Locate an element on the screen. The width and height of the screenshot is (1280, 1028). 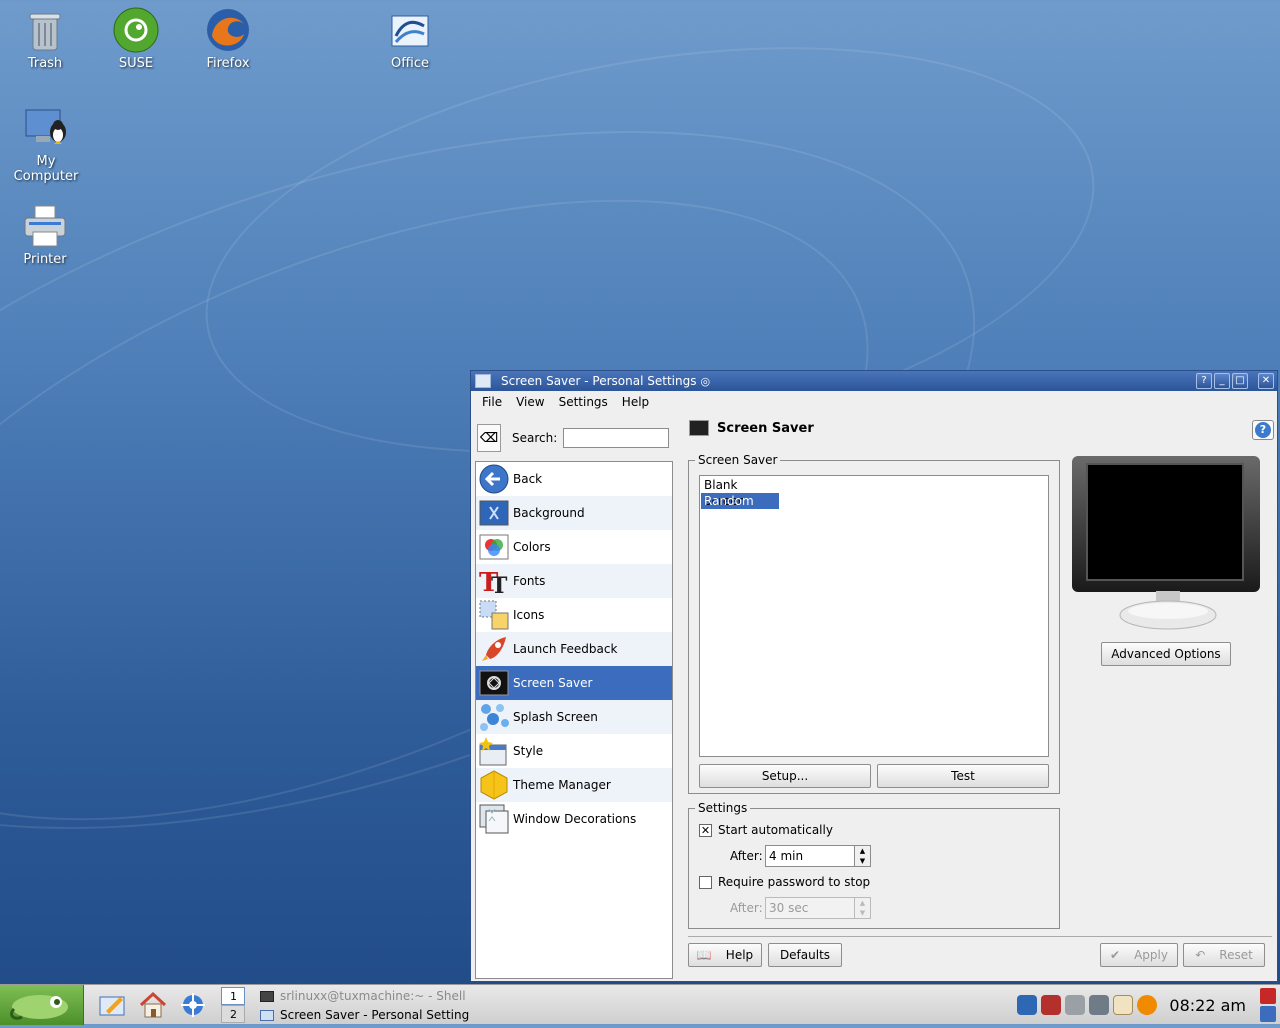
search-row: ⌫ Search: is located at coordinates (572, 438).